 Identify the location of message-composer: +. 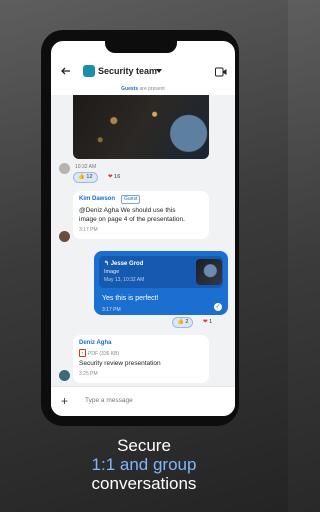
(143, 401).